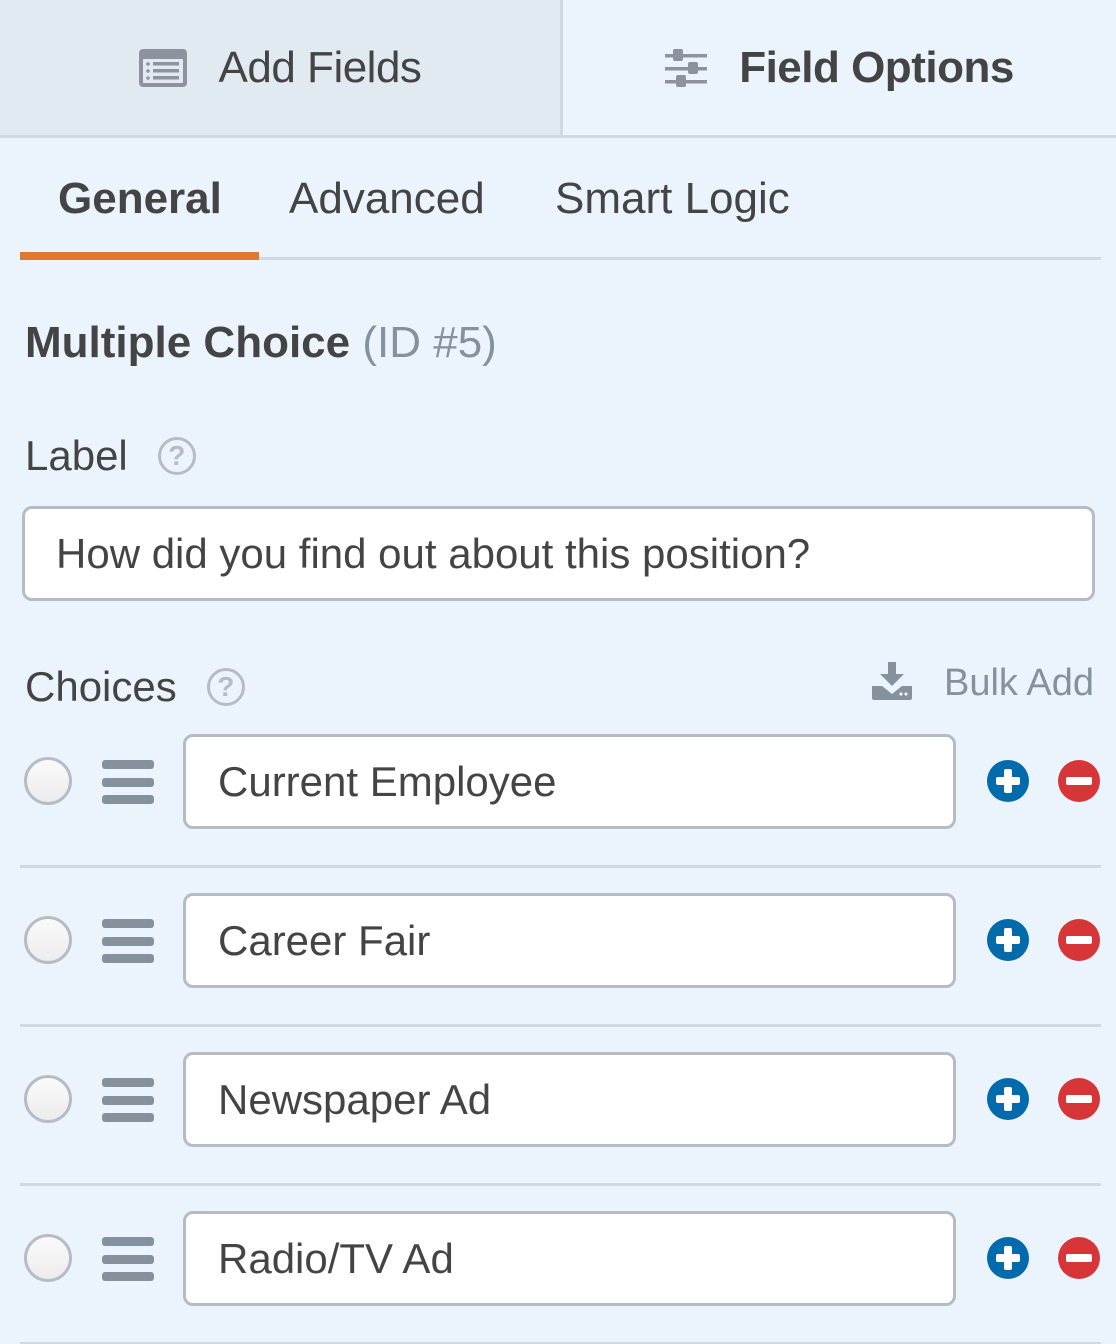 The width and height of the screenshot is (1116, 1344). Describe the element at coordinates (387, 199) in the screenshot. I see `tab-advanced: Advanced` at that location.